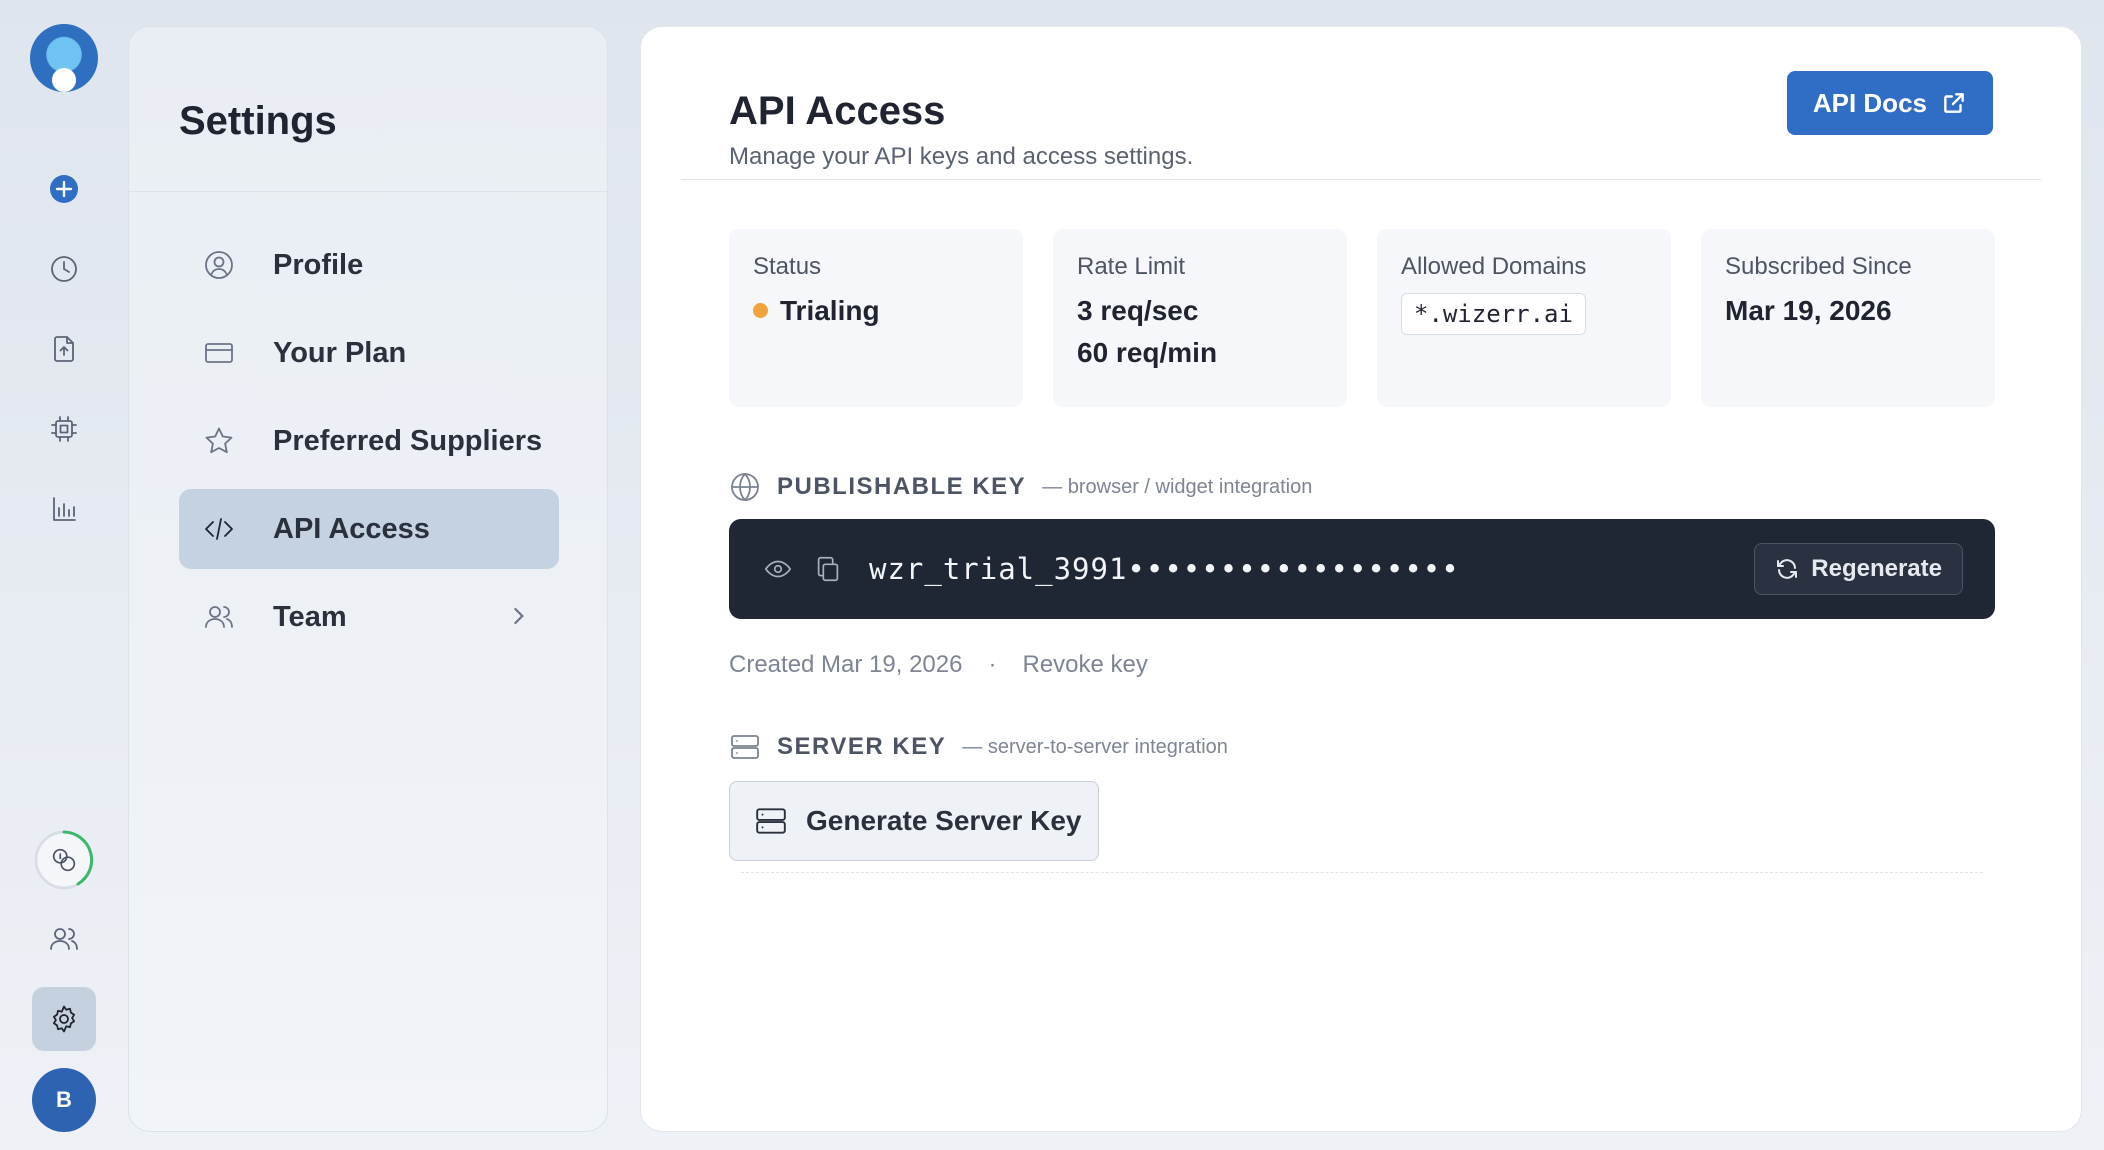 The width and height of the screenshot is (2104, 1150). Describe the element at coordinates (1361, 179) in the screenshot. I see `header-divider` at that location.